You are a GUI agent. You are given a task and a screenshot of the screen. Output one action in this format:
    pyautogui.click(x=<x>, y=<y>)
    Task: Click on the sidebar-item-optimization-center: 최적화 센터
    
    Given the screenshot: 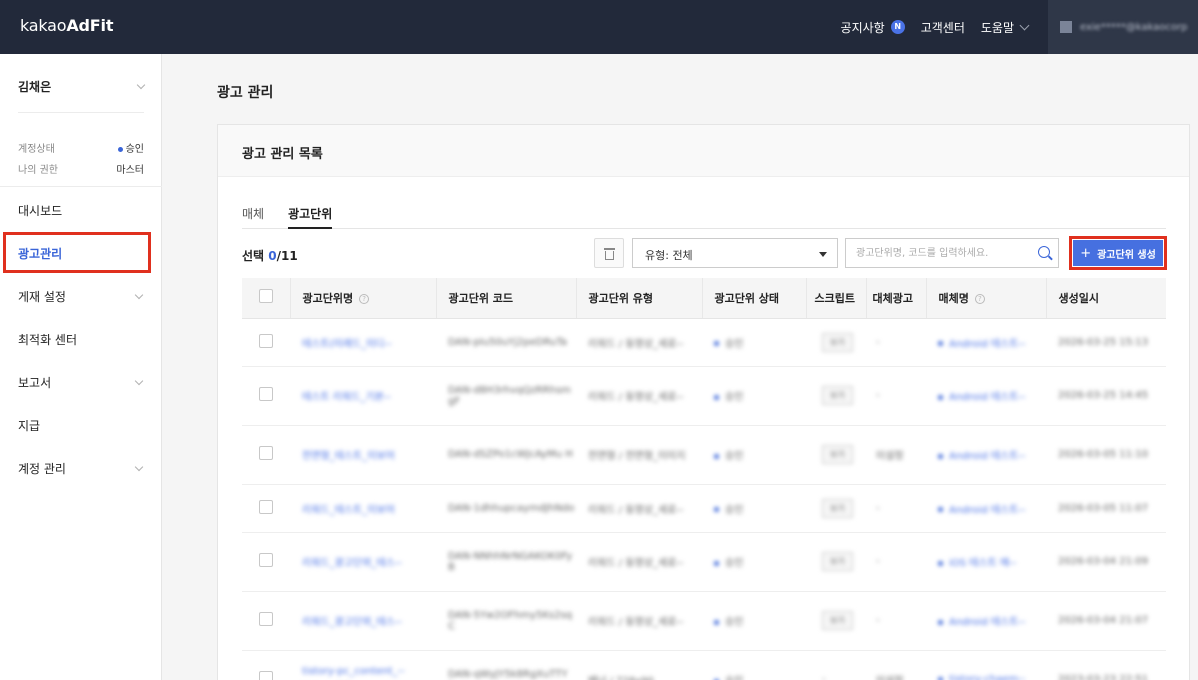 What is the action you would take?
    pyautogui.click(x=81, y=339)
    